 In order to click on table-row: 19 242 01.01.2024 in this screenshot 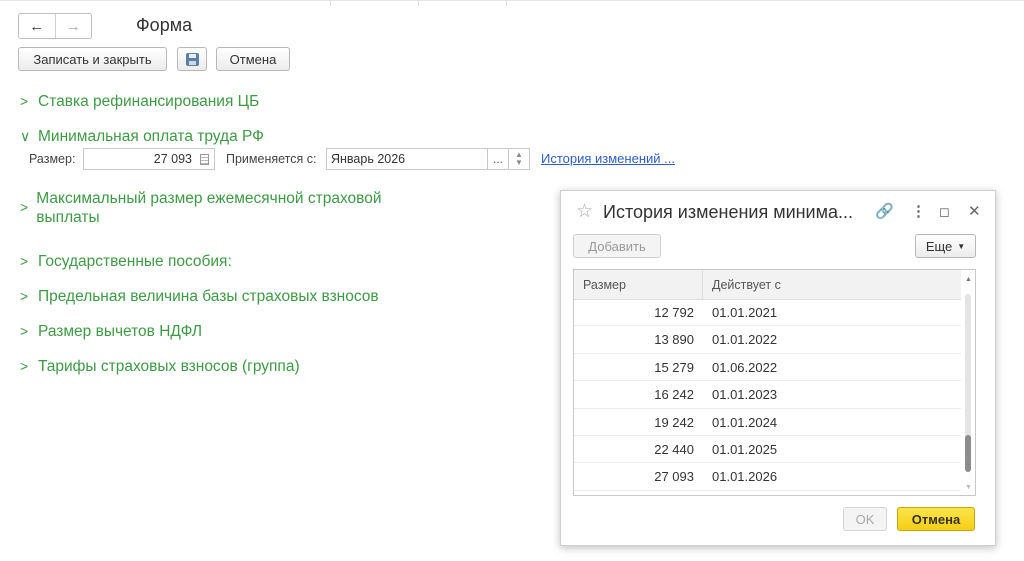, I will do `click(768, 422)`.